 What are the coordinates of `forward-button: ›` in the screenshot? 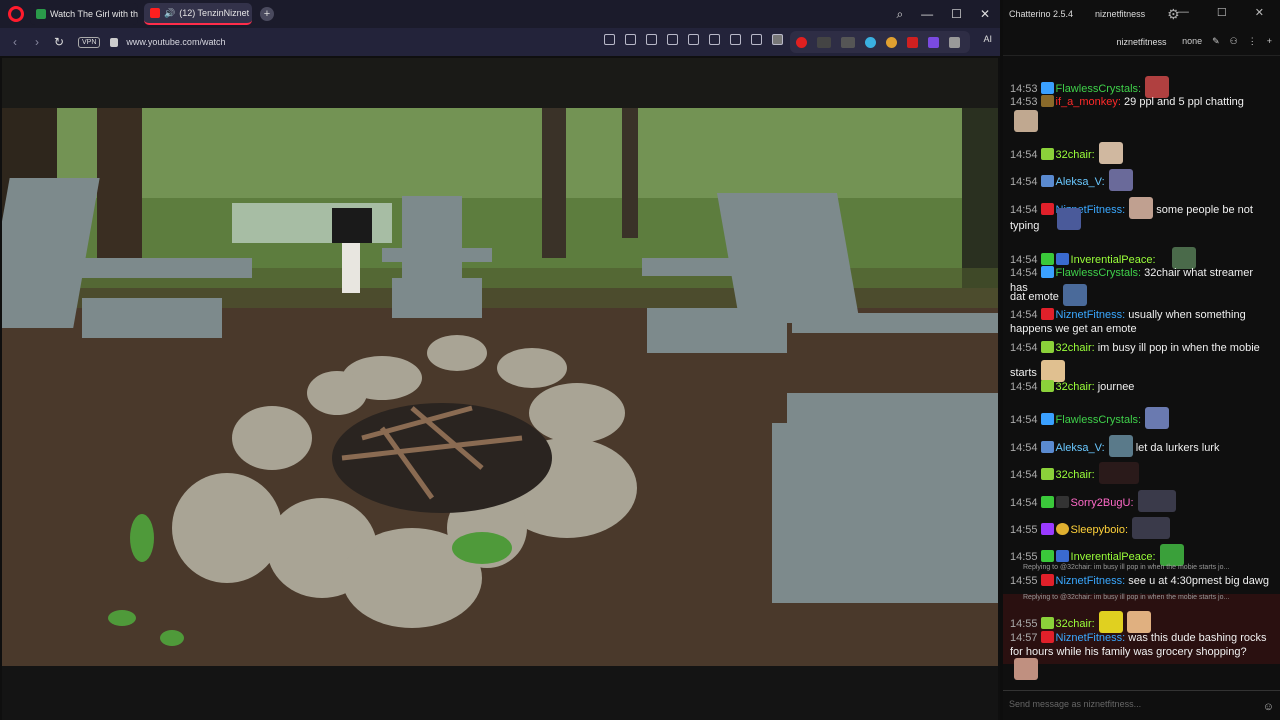 It's located at (37, 42).